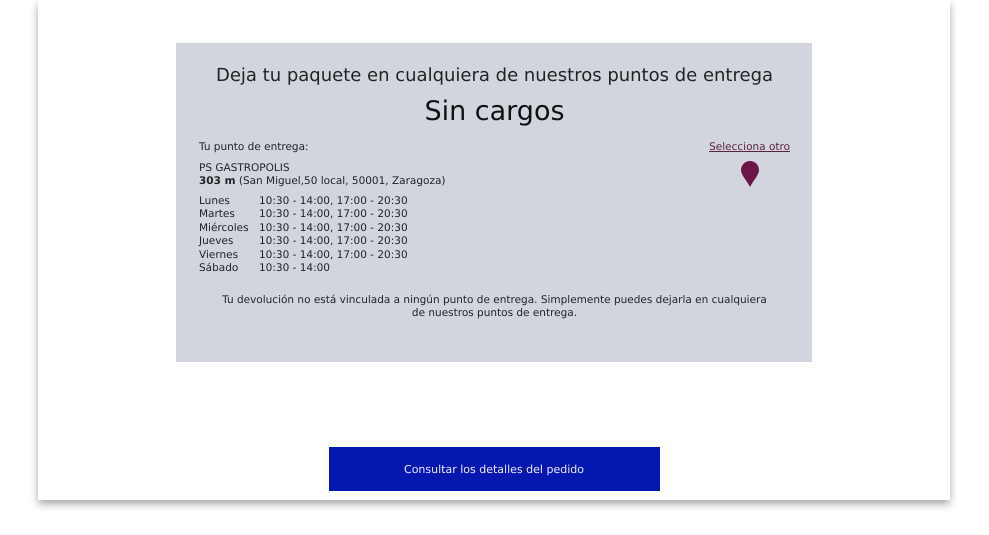  What do you see at coordinates (215, 201) in the screenshot?
I see `day-label: Lunes` at bounding box center [215, 201].